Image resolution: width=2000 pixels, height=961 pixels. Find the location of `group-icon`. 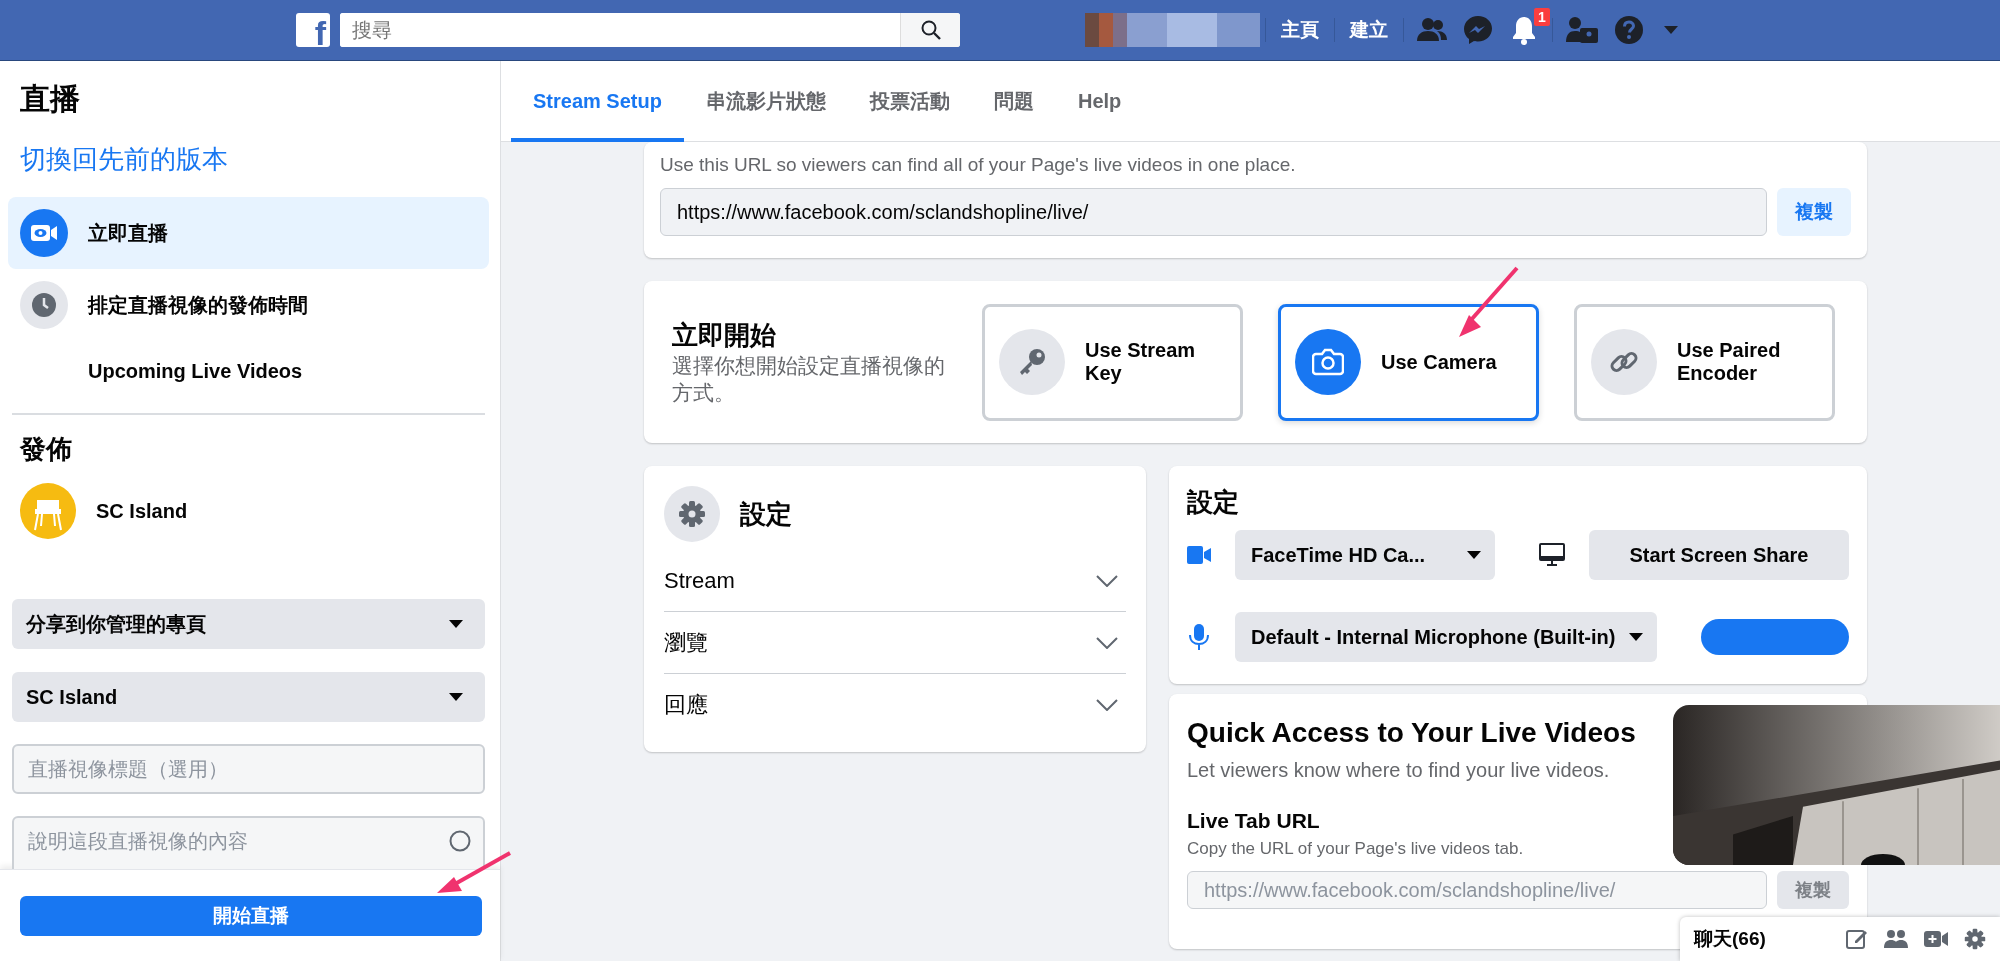

group-icon is located at coordinates (1896, 939).